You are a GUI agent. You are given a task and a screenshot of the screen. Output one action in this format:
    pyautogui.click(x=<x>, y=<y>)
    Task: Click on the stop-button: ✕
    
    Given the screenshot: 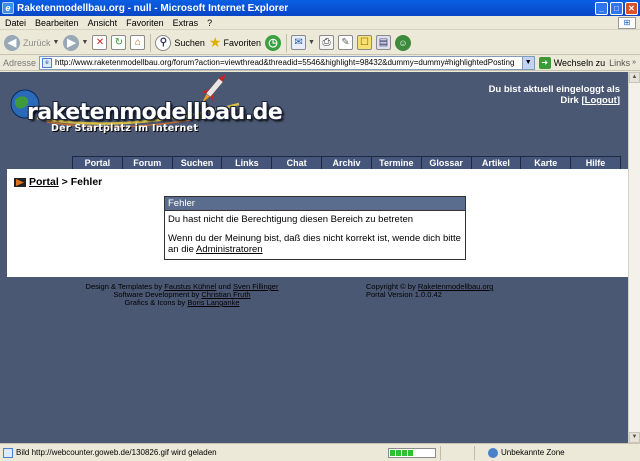 What is the action you would take?
    pyautogui.click(x=100, y=42)
    